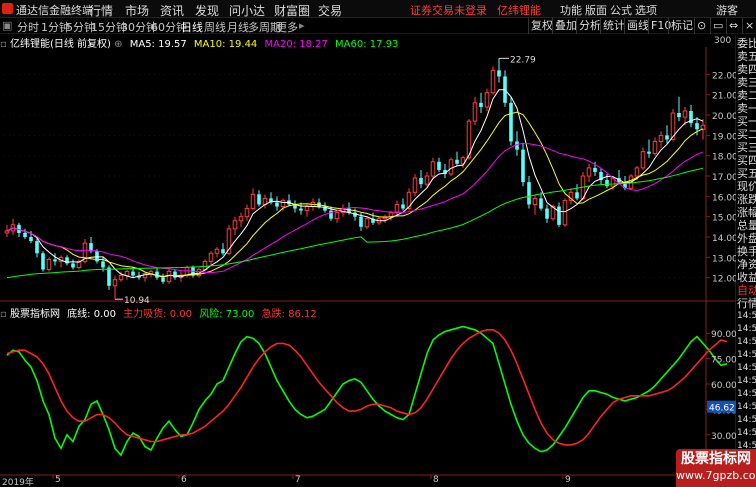 The width and height of the screenshot is (756, 487). What do you see at coordinates (722, 41) in the screenshot?
I see `price-axis-top-label: 300` at bounding box center [722, 41].